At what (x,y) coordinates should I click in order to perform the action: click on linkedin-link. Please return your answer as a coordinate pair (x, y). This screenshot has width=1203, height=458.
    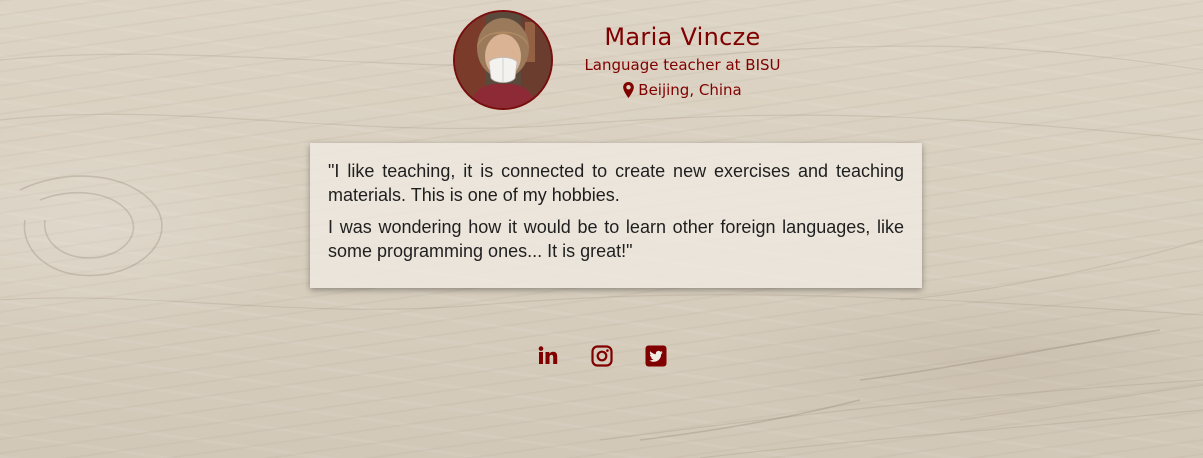
    Looking at the image, I should click on (548, 356).